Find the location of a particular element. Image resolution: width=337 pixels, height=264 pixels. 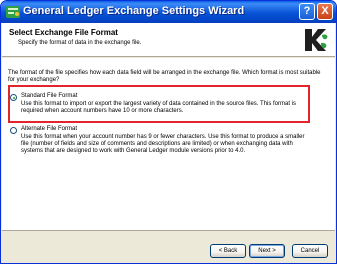

back-button: < Back is located at coordinates (228, 251).